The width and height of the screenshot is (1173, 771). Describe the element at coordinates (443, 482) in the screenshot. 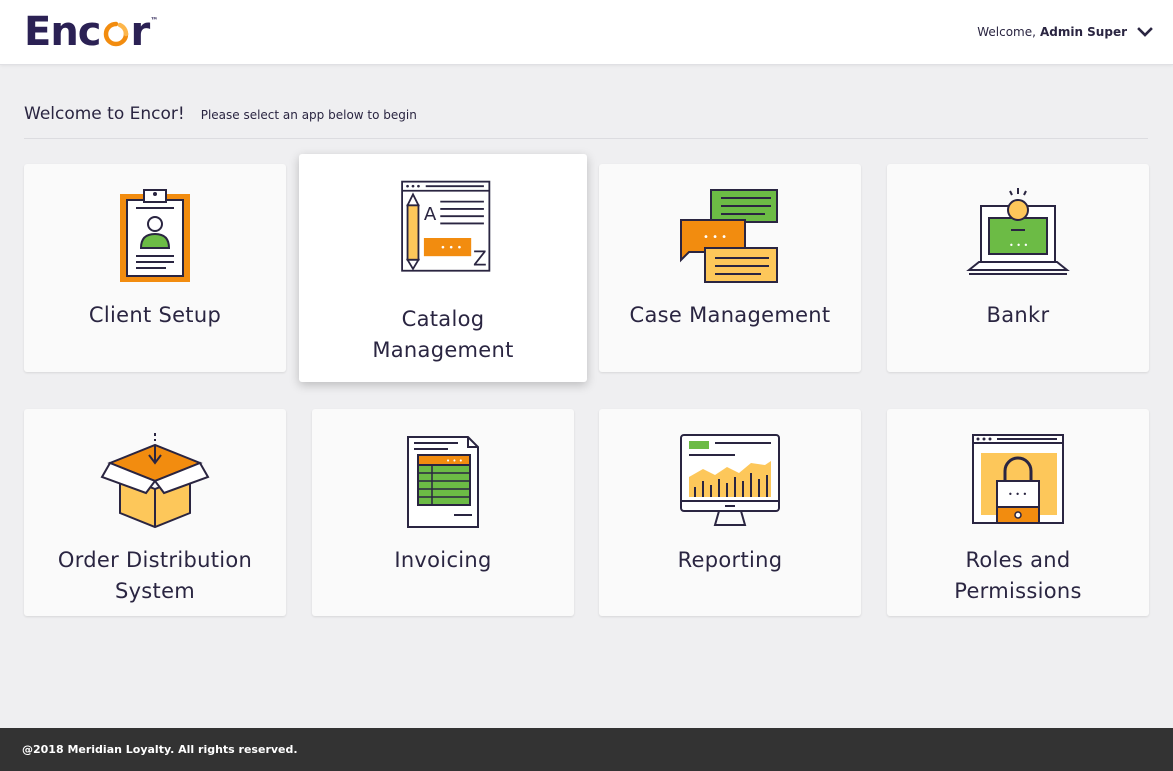

I see `invoice-sheet-icon: • • •` at that location.